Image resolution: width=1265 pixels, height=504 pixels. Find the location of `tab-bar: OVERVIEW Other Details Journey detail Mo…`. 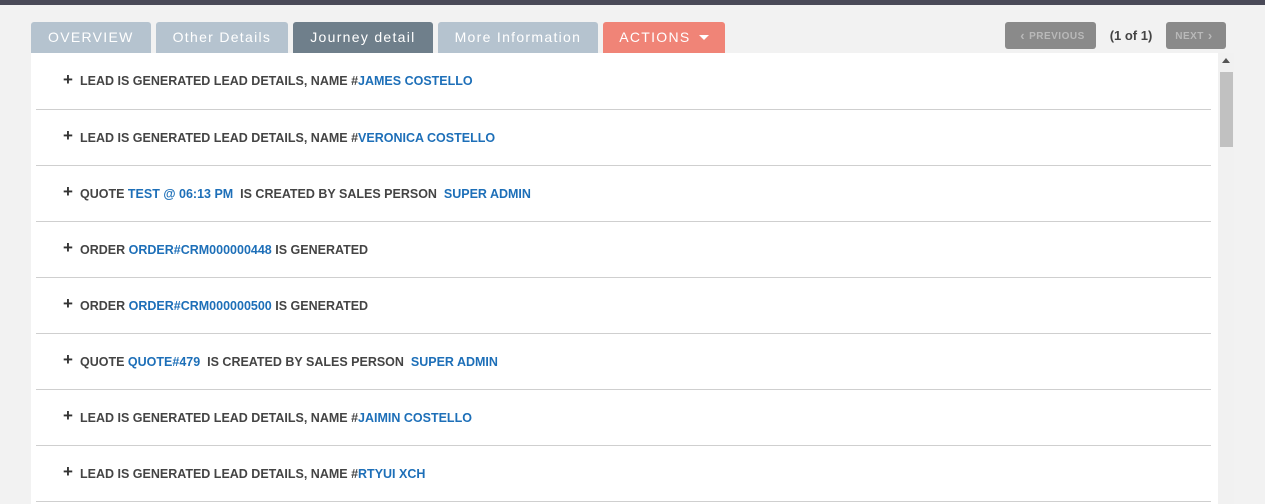

tab-bar: OVERVIEW Other Details Journey detail Mo… is located at coordinates (378, 37).